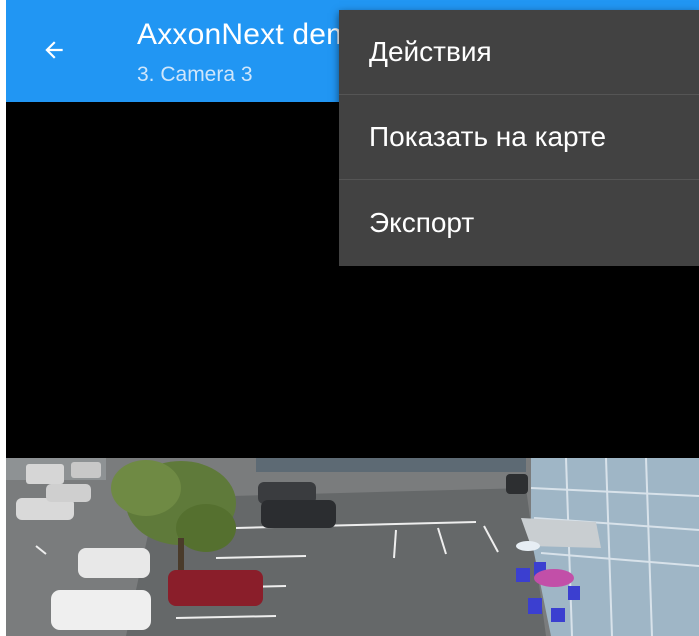  I want to click on menu-item-label: Действия, so click(430, 51).